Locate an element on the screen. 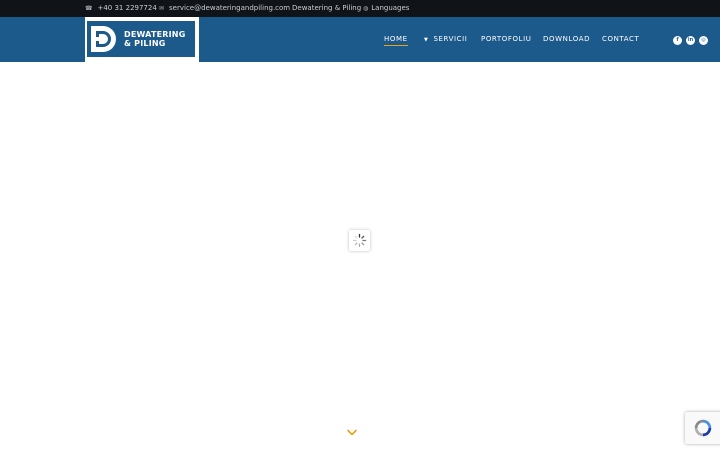 The width and height of the screenshot is (720, 450). company-name: Dewatering & Piling is located at coordinates (327, 8).